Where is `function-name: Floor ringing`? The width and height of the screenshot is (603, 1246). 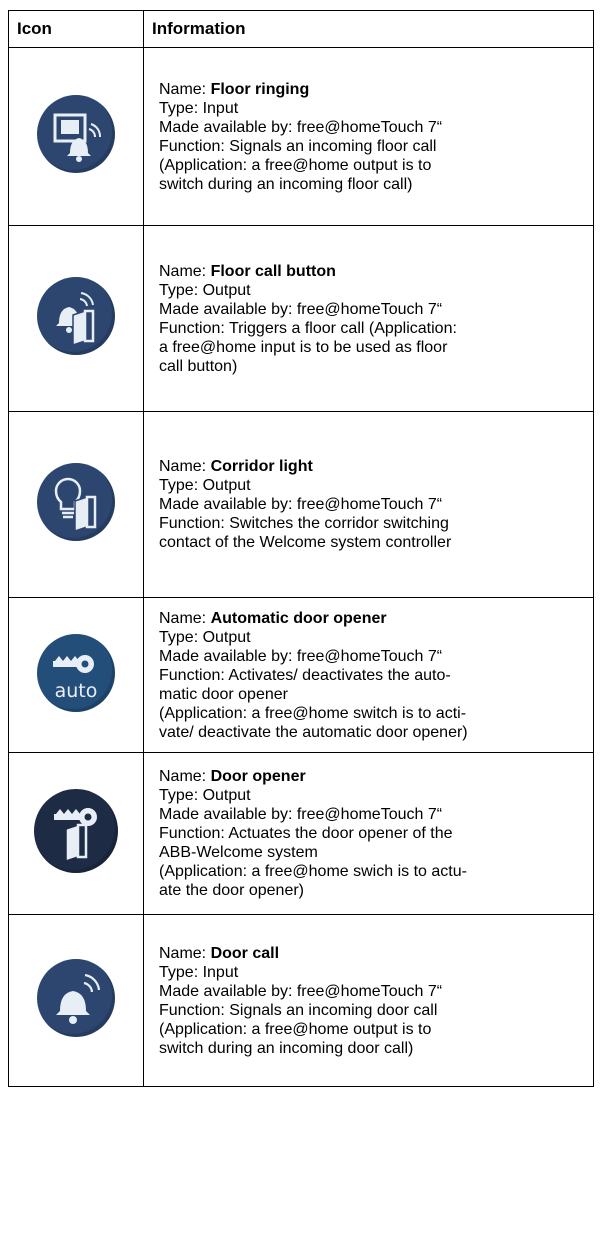
function-name: Floor ringing is located at coordinates (260, 89).